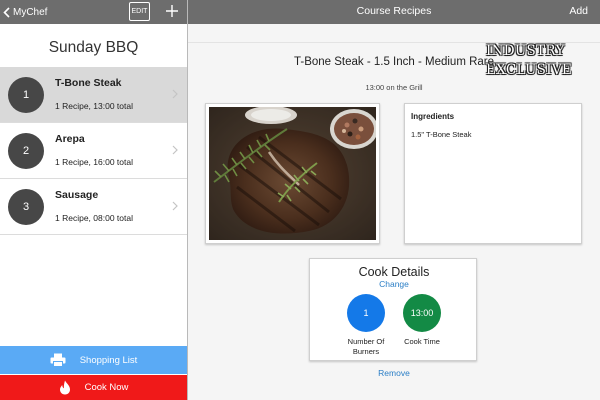 The width and height of the screenshot is (600, 400). Describe the element at coordinates (70, 139) in the screenshot. I see `course-name: Arepa` at that location.